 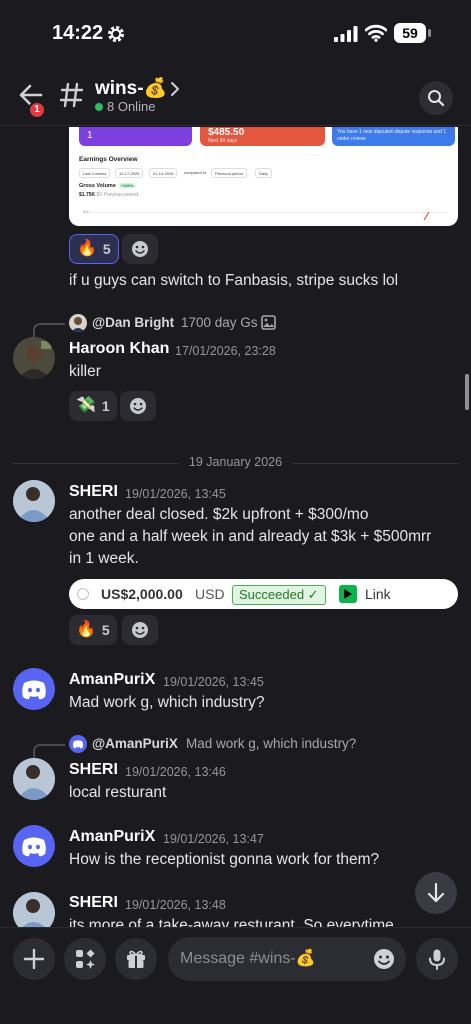 What do you see at coordinates (135, 136) in the screenshot?
I see `embed-stat-purple: 1` at bounding box center [135, 136].